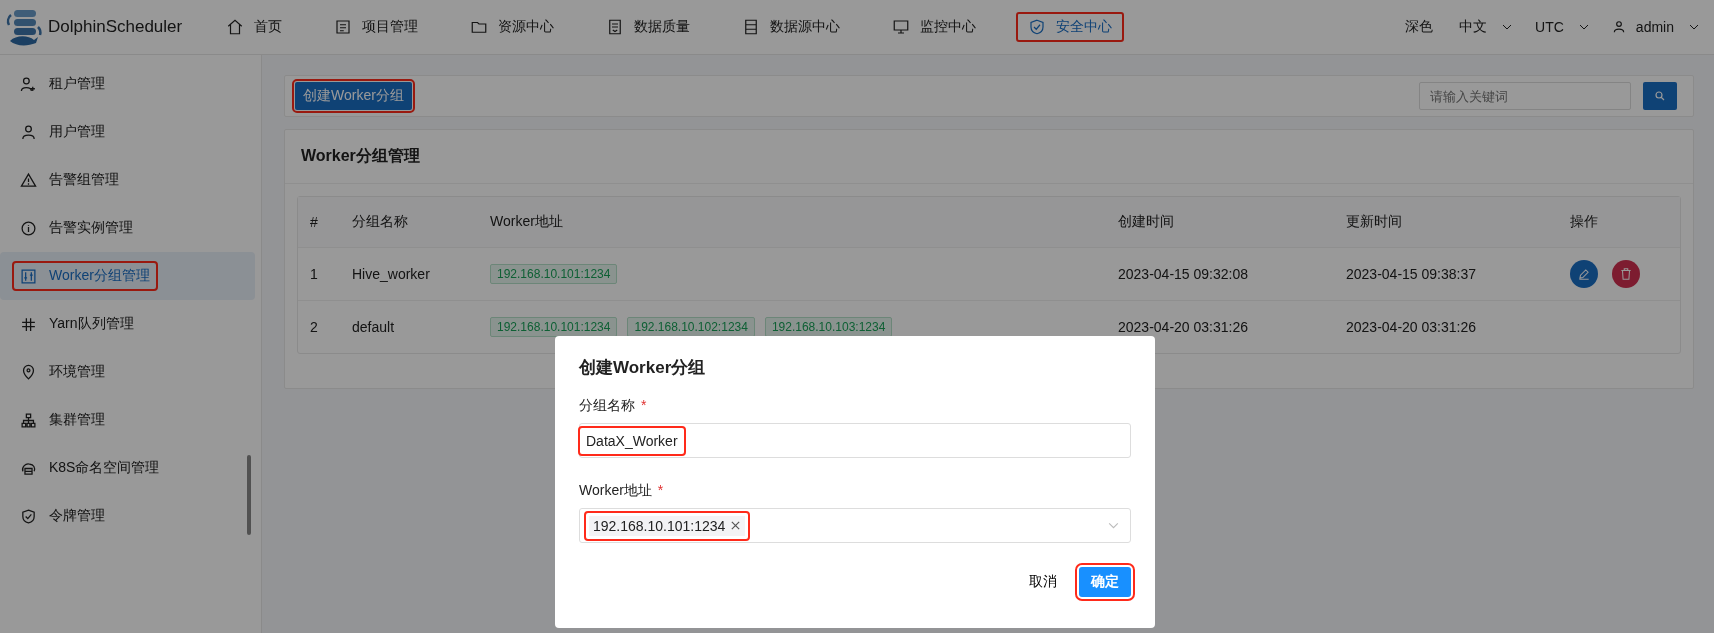 The image size is (1714, 633). I want to click on warning-icon, so click(28, 180).